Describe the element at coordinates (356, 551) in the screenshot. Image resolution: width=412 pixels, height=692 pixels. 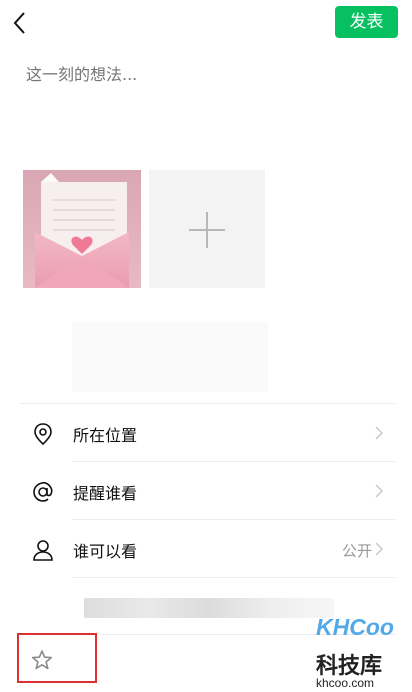
I see `visibility-value: 公开` at that location.